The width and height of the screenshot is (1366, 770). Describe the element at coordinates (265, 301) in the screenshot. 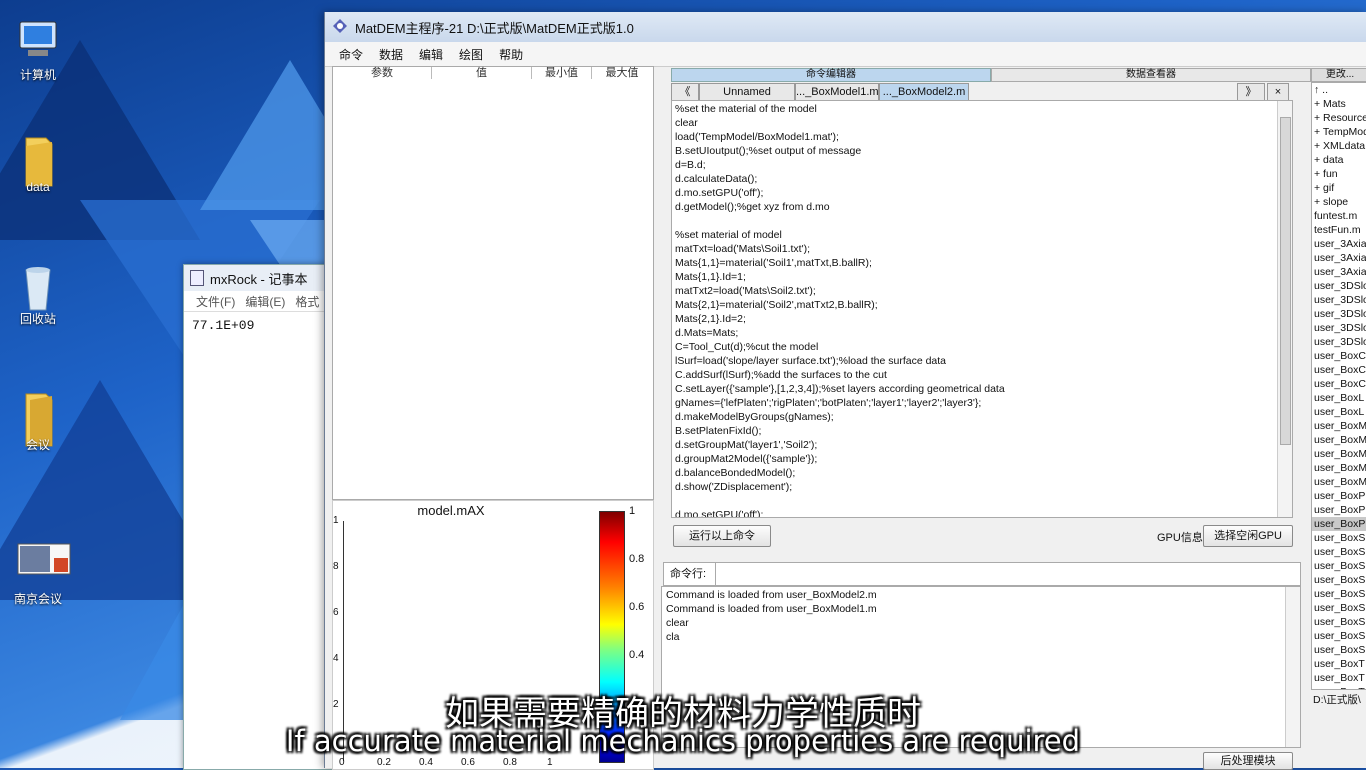

I see `notepad-menu-edit: 编辑(E)` at that location.